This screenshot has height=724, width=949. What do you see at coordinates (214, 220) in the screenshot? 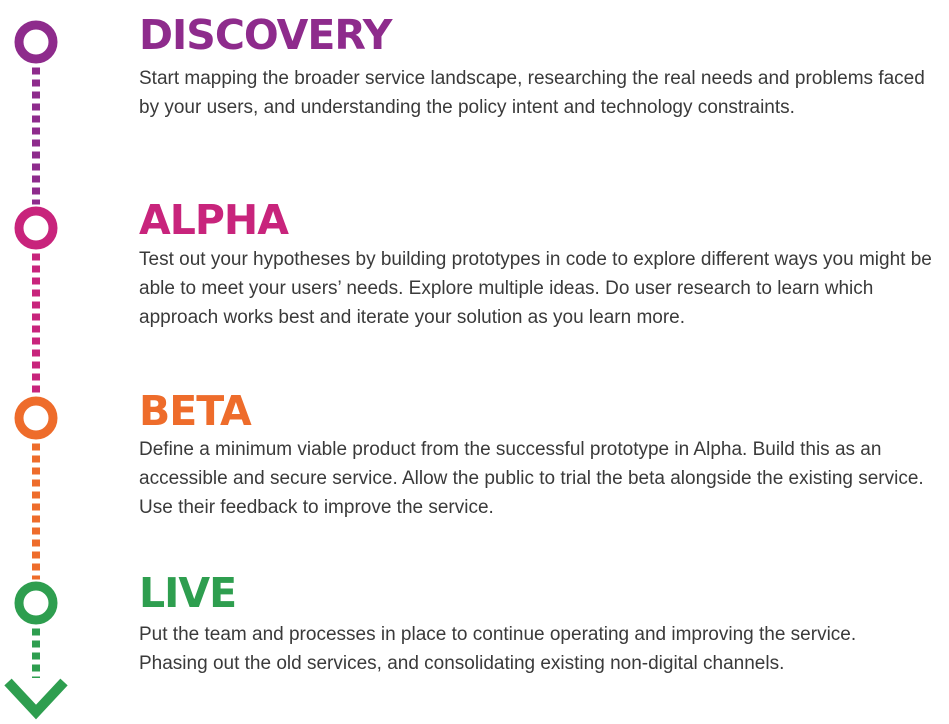
I see `phase-title: ALPHA` at bounding box center [214, 220].